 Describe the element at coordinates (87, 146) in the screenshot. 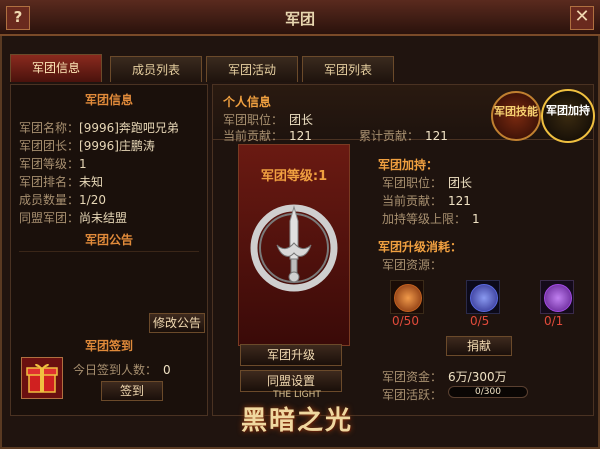

I see `guild-leader-row: 军团团长：[9996]庄鹏涛` at that location.